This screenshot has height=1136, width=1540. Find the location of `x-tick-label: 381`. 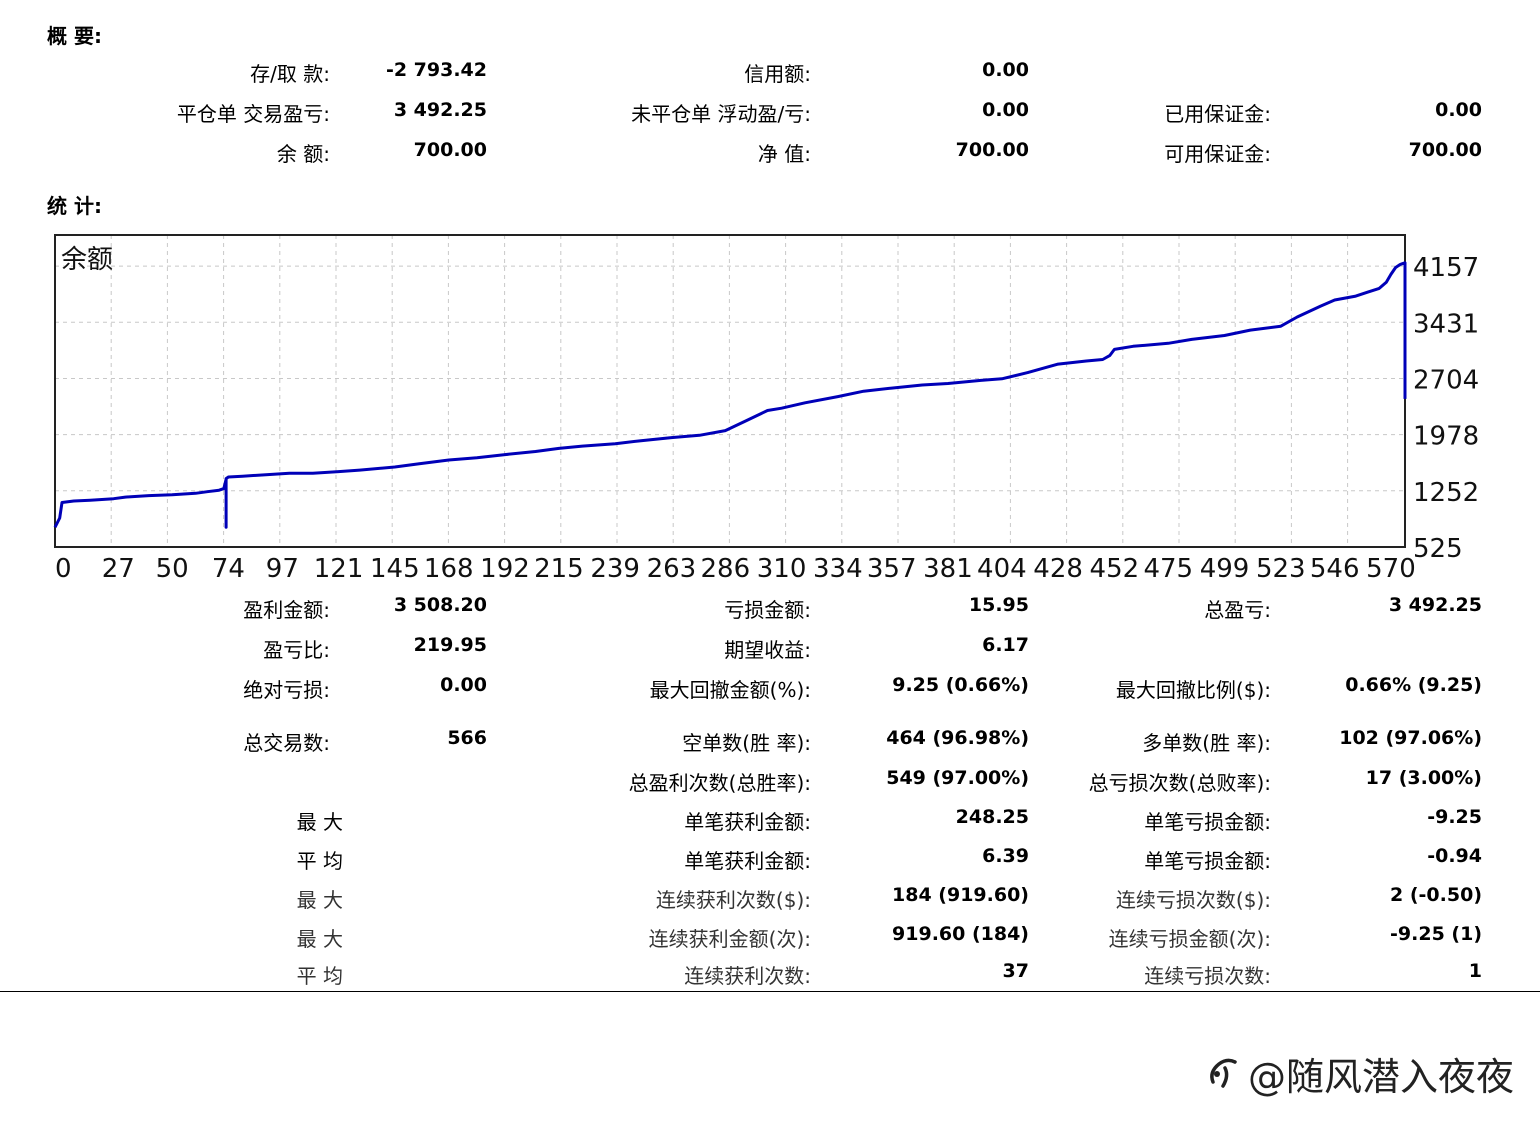

x-tick-label: 381 is located at coordinates (948, 569).